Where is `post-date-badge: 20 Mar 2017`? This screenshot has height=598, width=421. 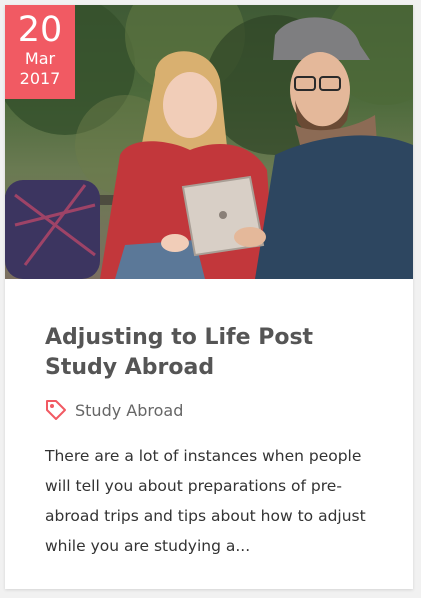
post-date-badge: 20 Mar 2017 is located at coordinates (40, 52).